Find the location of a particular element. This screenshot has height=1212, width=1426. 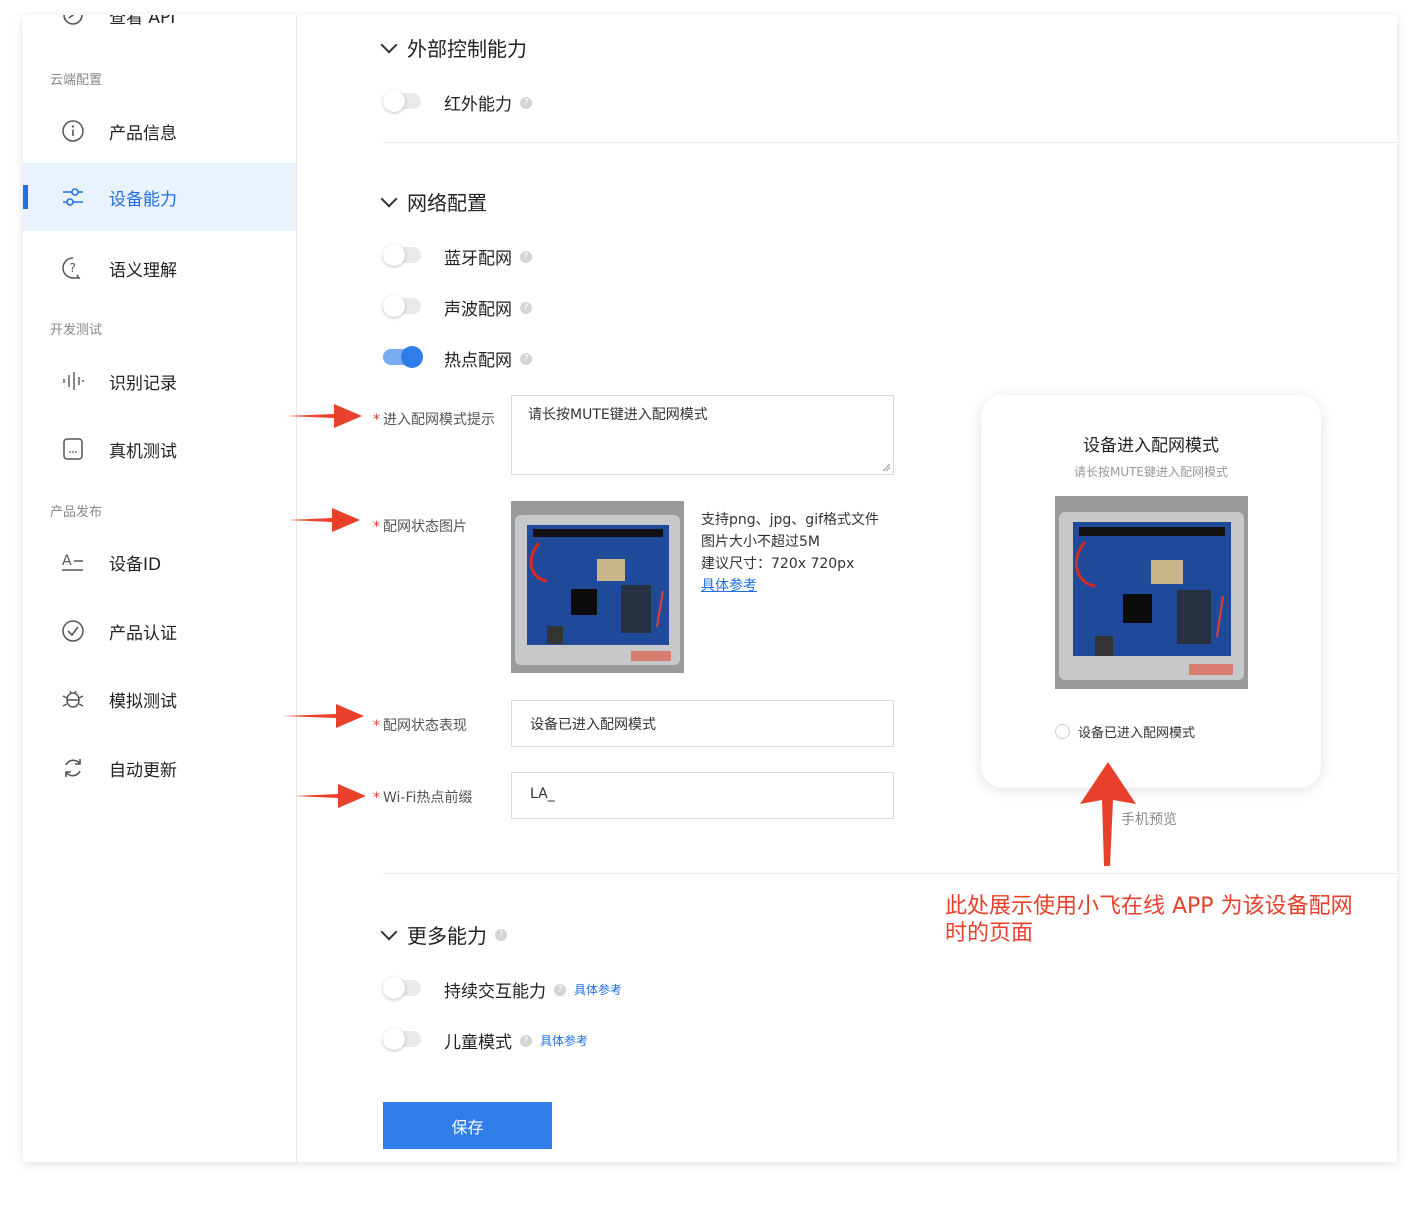

sidebar-item-simulation: 模拟测试 is located at coordinates (159, 699).